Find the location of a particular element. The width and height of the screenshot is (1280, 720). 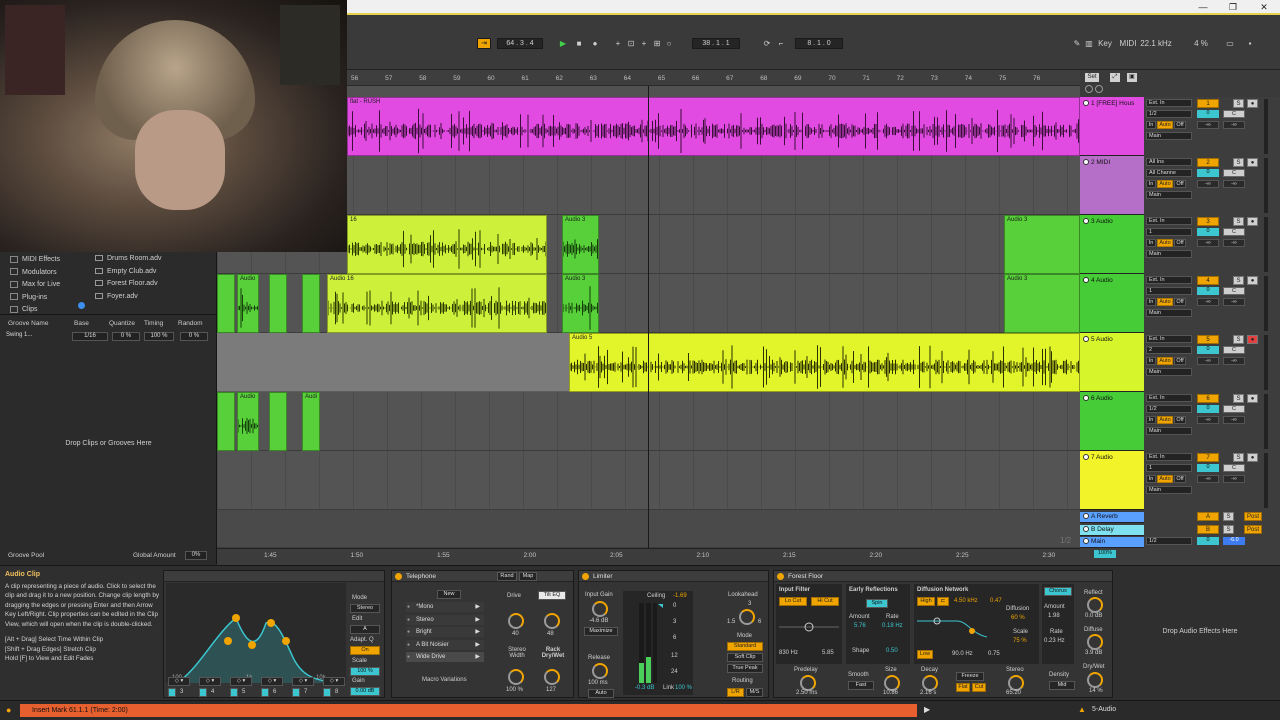

tilt-eq-knob is located at coordinates (552, 621).